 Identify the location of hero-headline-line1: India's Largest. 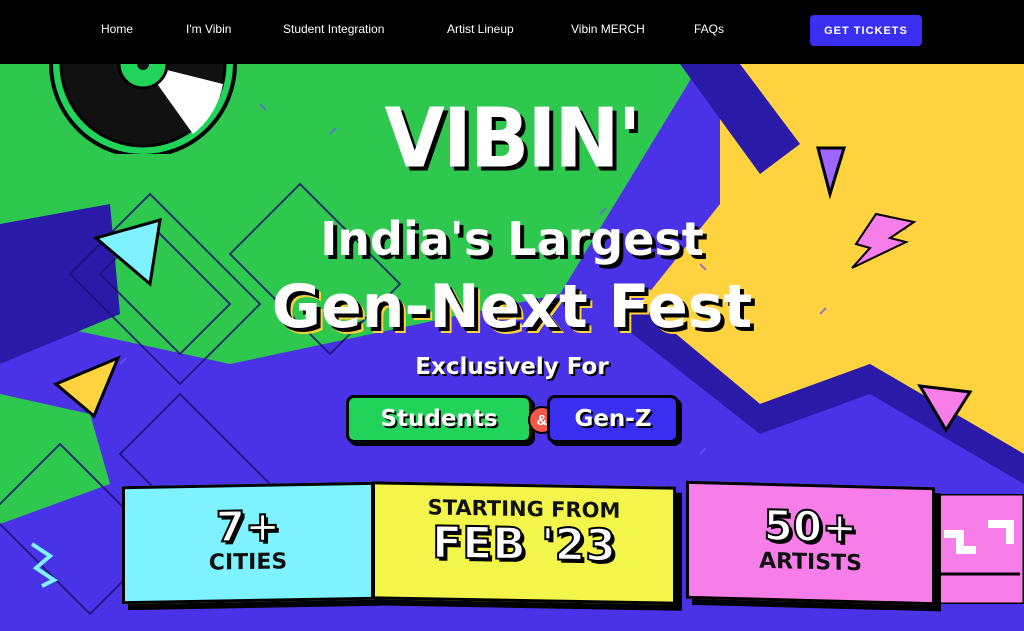
(512, 239).